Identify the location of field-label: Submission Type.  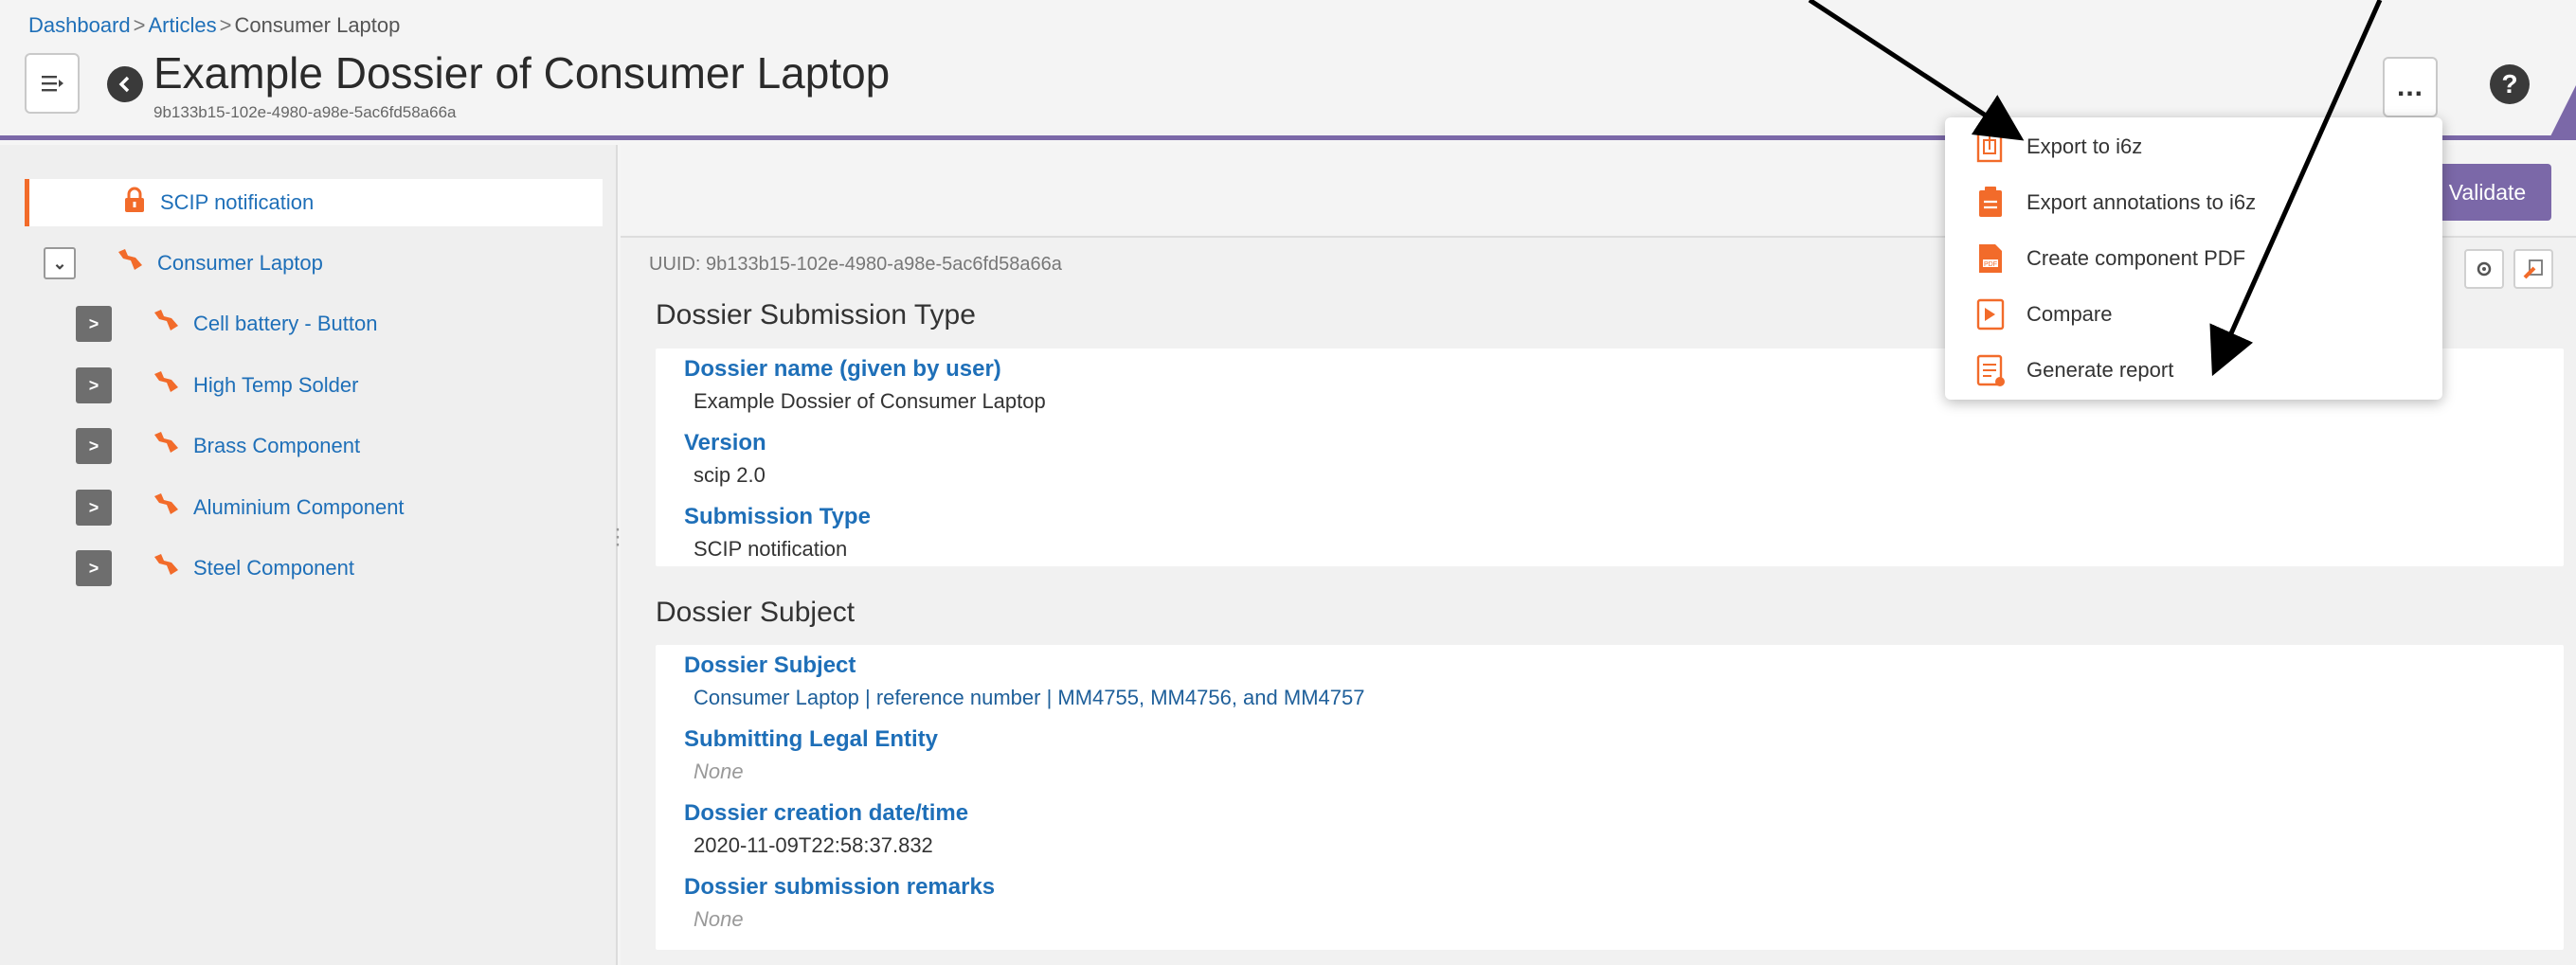
(777, 516).